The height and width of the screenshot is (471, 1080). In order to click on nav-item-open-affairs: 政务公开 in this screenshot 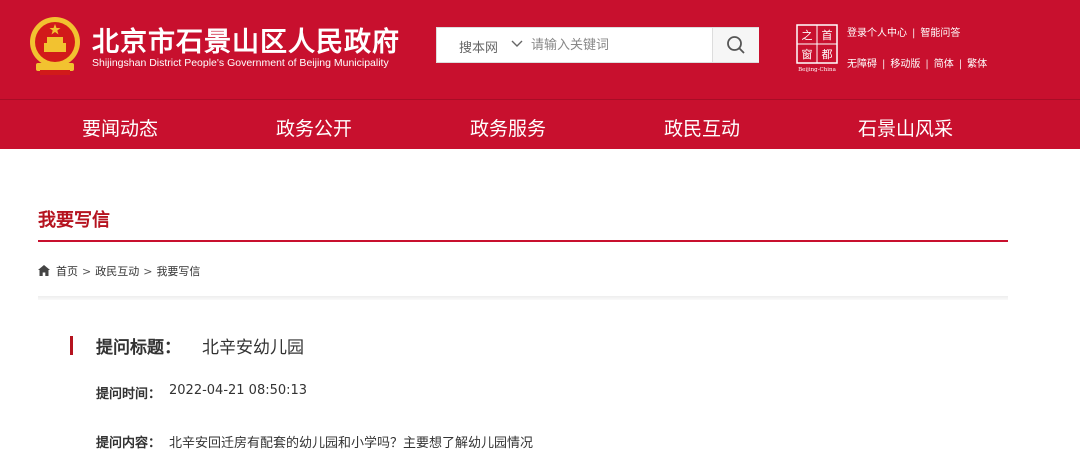, I will do `click(314, 127)`.